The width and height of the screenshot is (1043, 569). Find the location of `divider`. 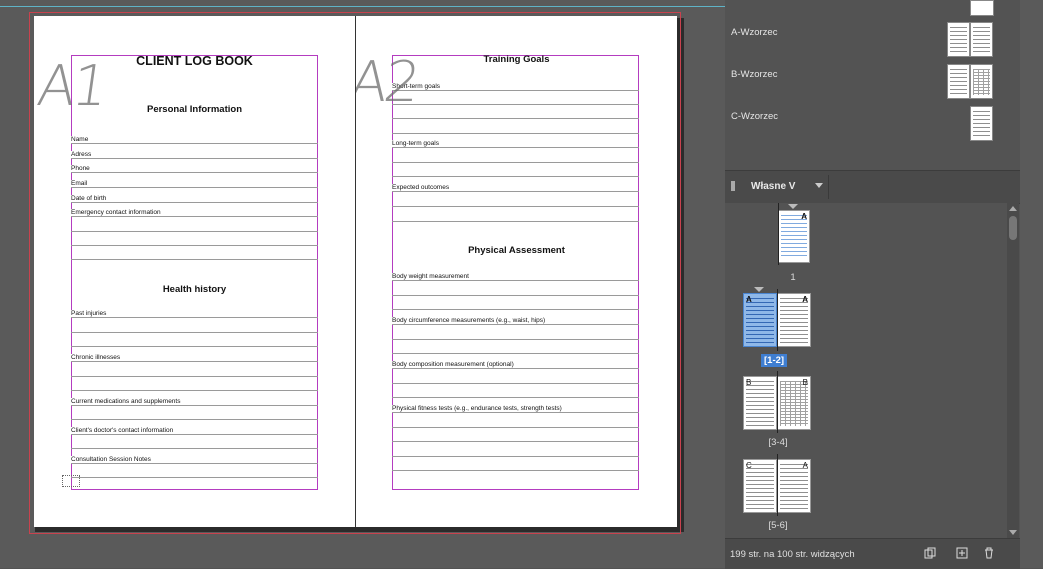

divider is located at coordinates (828, 187).